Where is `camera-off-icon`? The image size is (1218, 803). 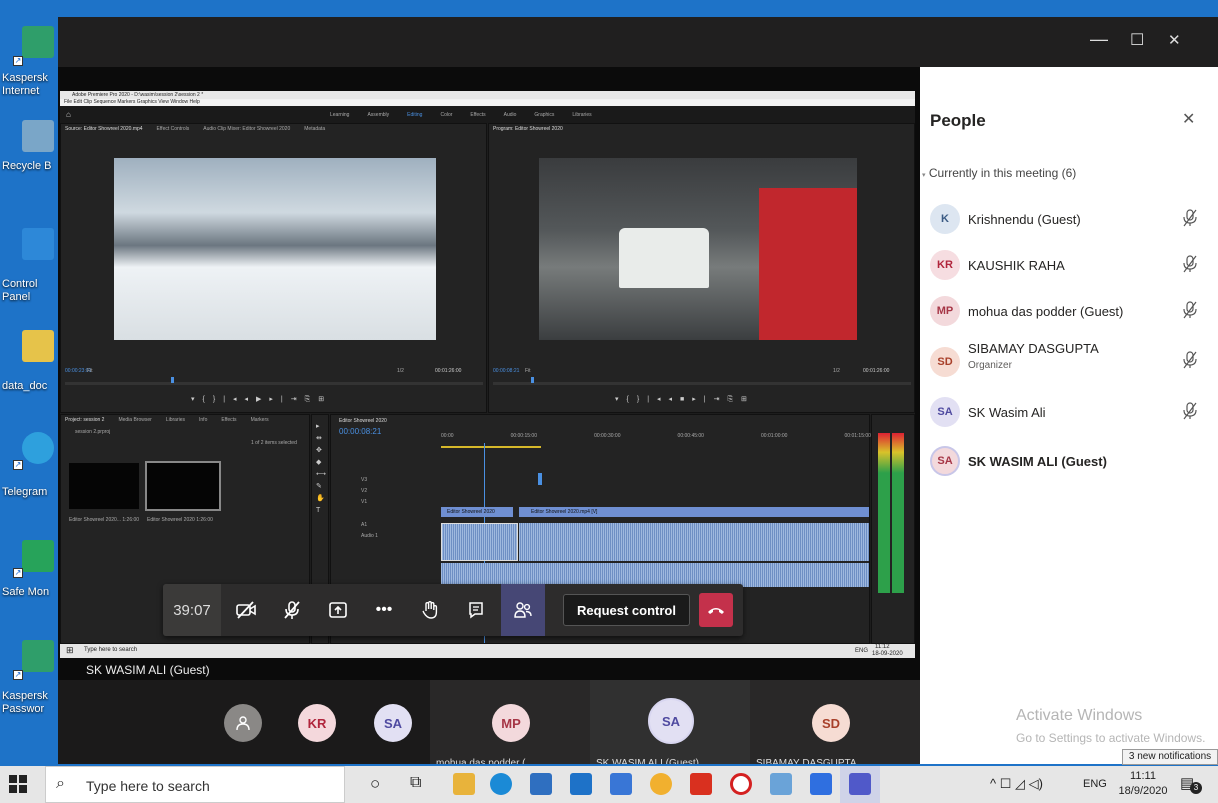
camera-off-icon is located at coordinates (246, 610).